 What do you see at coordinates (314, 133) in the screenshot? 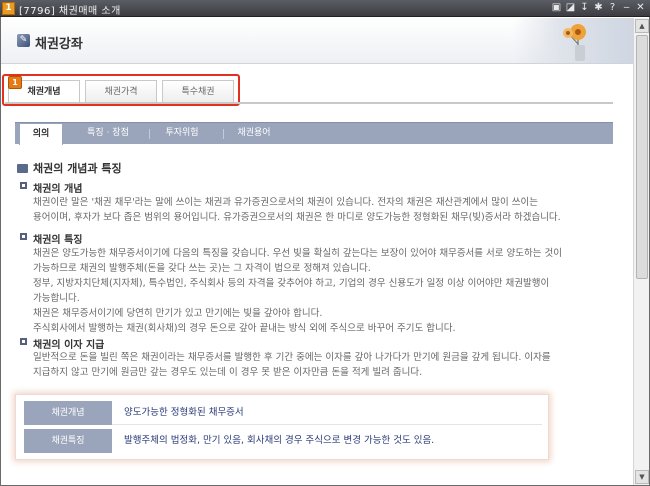
I see `sub-tab-bar: 의의 특징 · 장점 투자위험 채권용어` at bounding box center [314, 133].